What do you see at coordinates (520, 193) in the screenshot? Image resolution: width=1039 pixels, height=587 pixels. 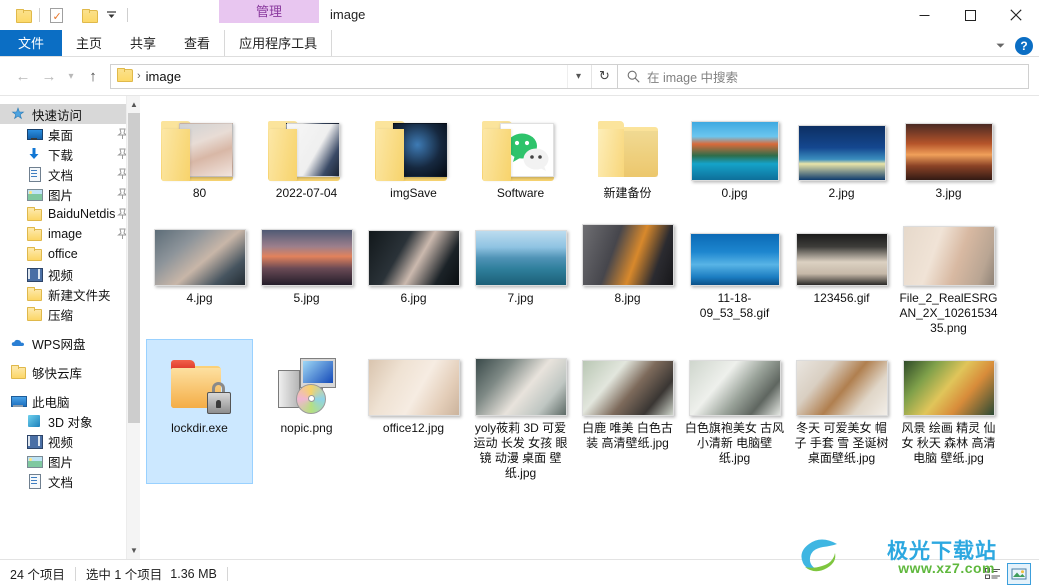 I see `file-name: Software` at bounding box center [520, 193].